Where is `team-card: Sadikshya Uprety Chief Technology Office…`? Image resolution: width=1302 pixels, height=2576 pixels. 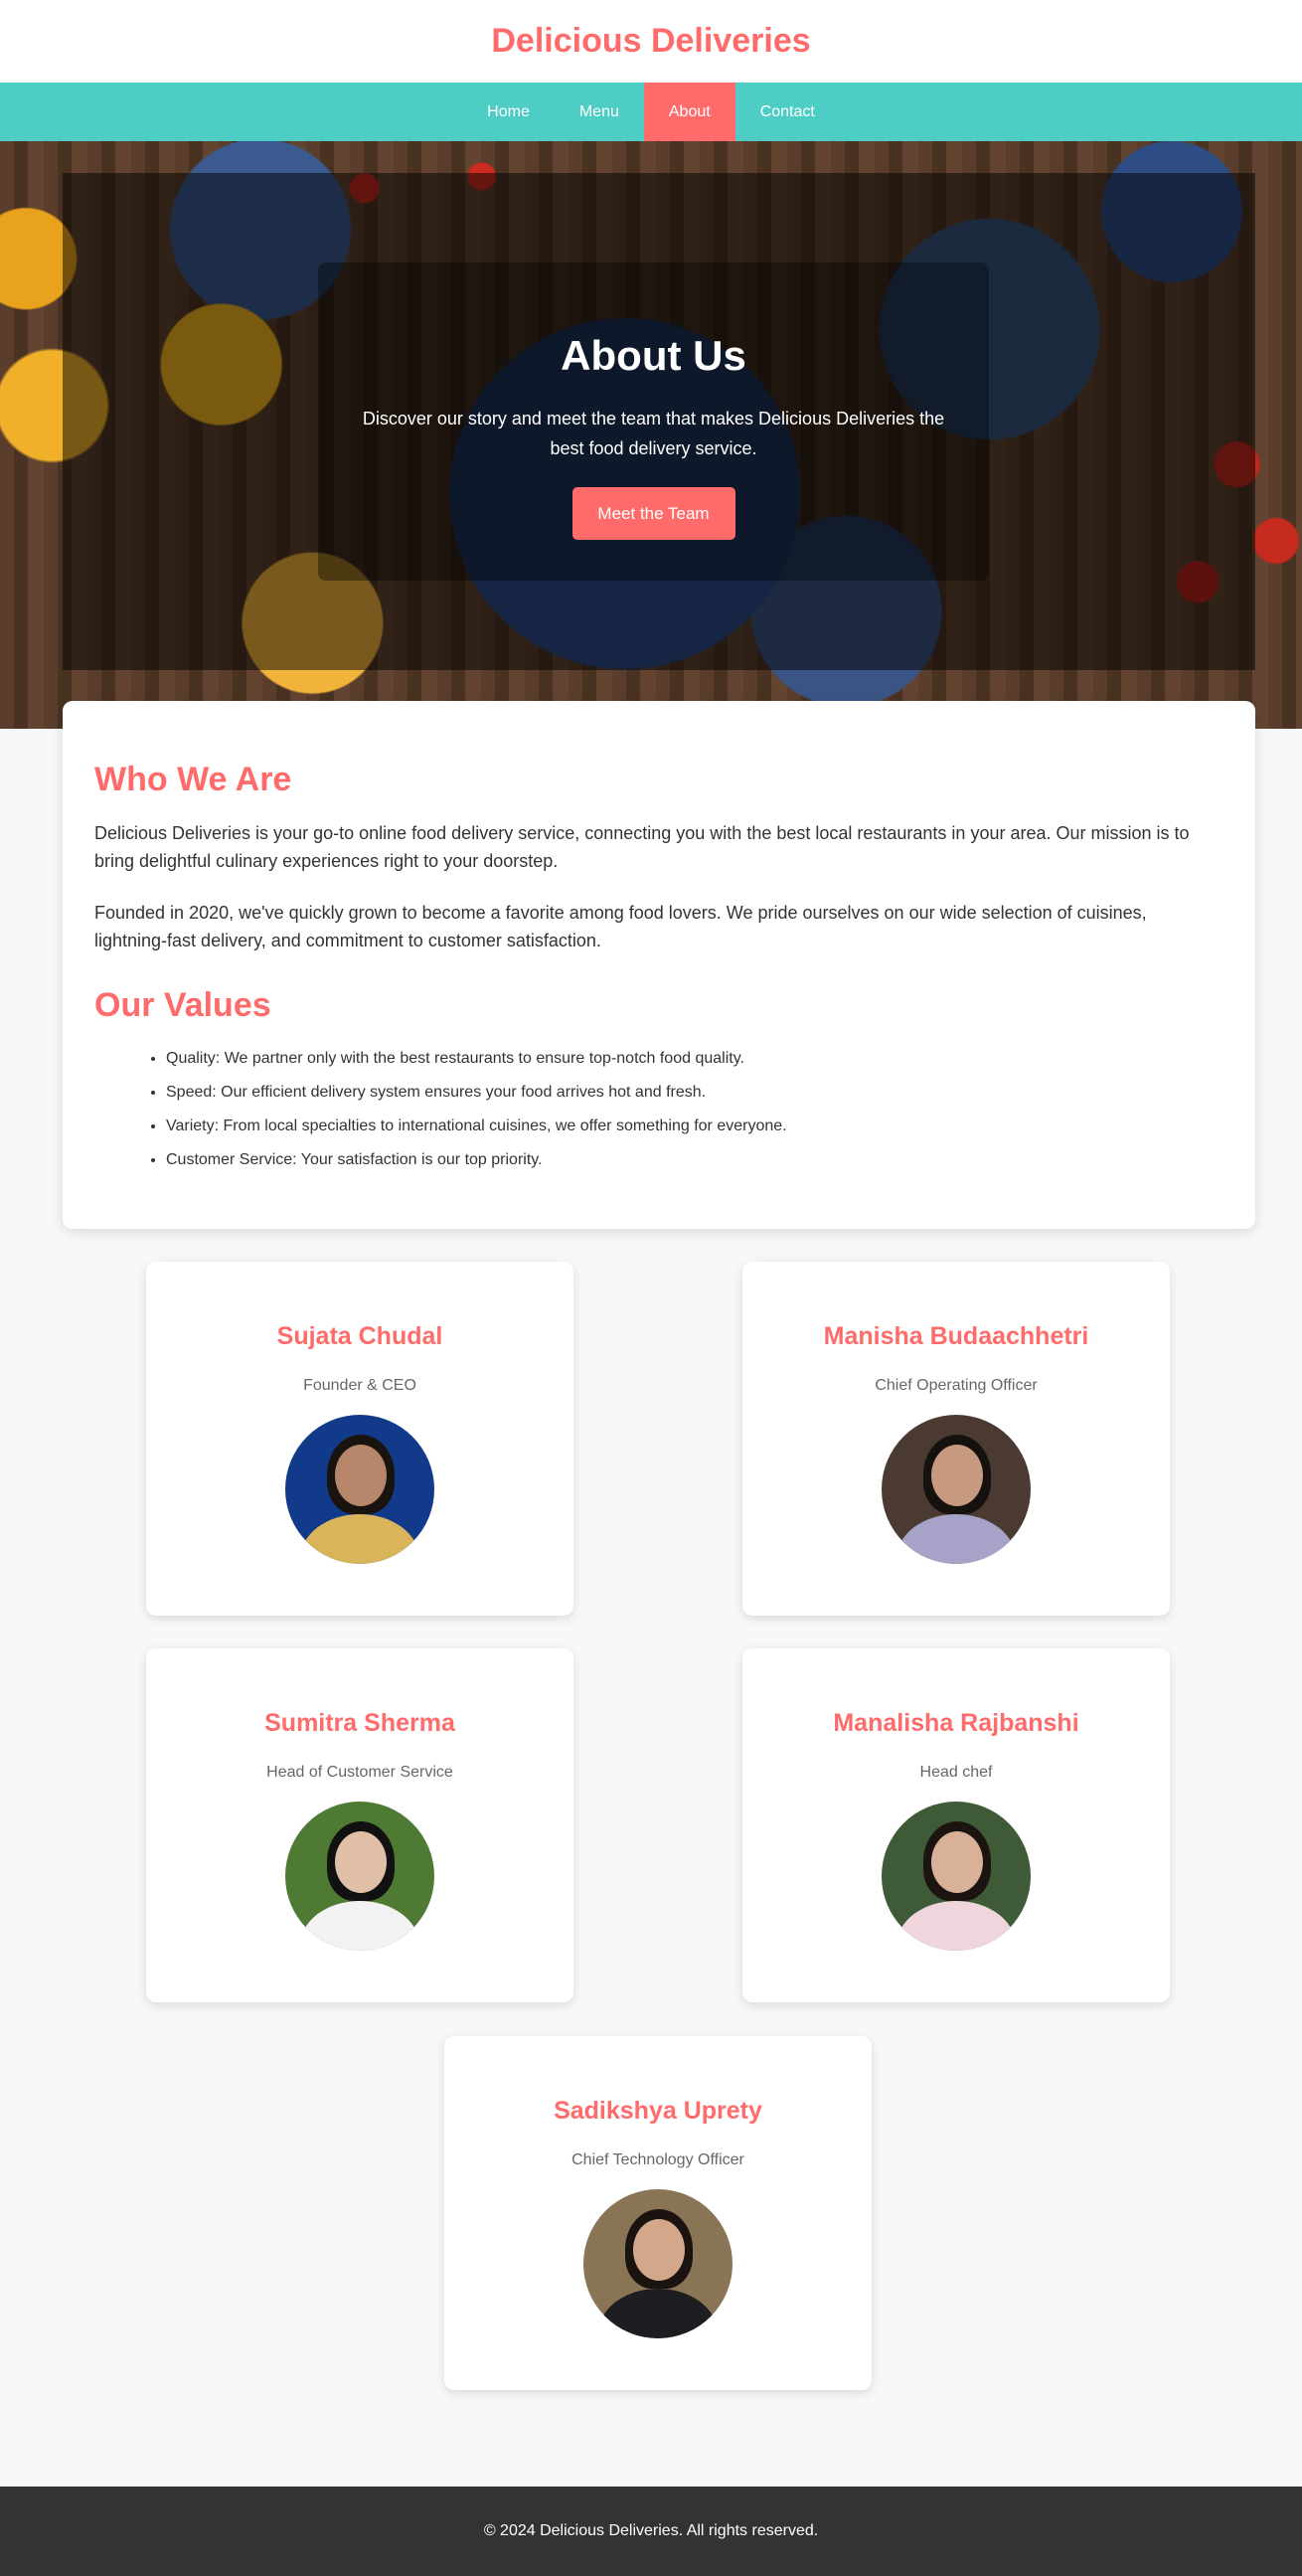
team-card: Sadikshya Uprety Chief Technology Office… is located at coordinates (658, 2213).